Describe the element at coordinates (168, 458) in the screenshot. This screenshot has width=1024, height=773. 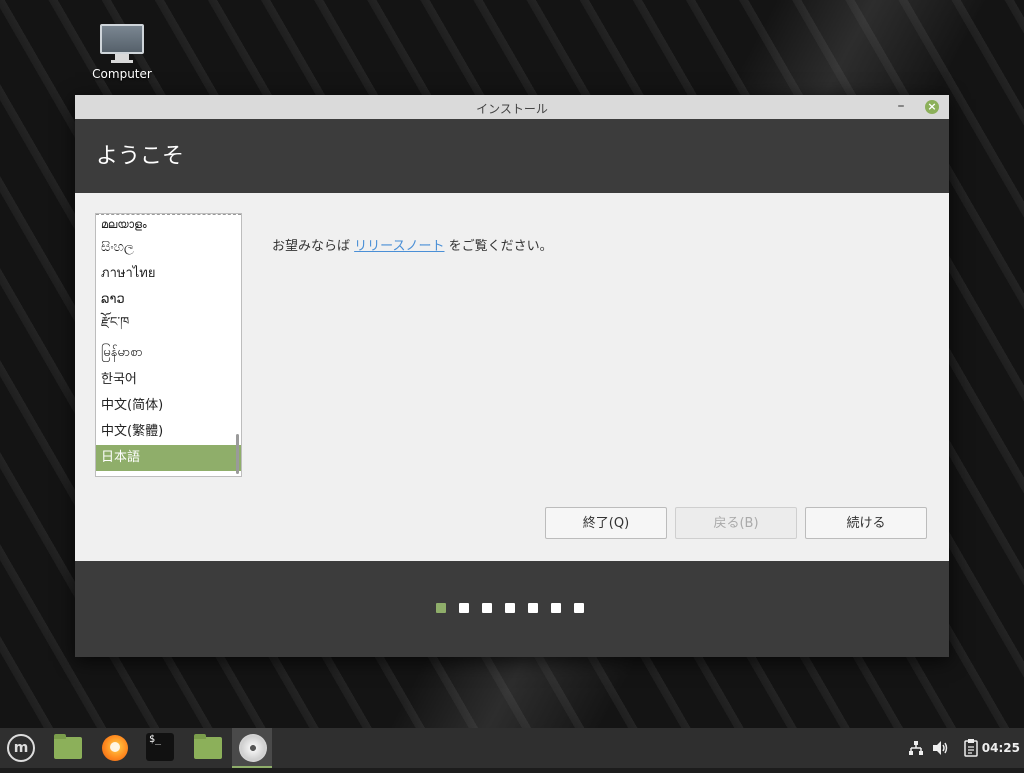
I see `language-item-selected: 日本語` at that location.